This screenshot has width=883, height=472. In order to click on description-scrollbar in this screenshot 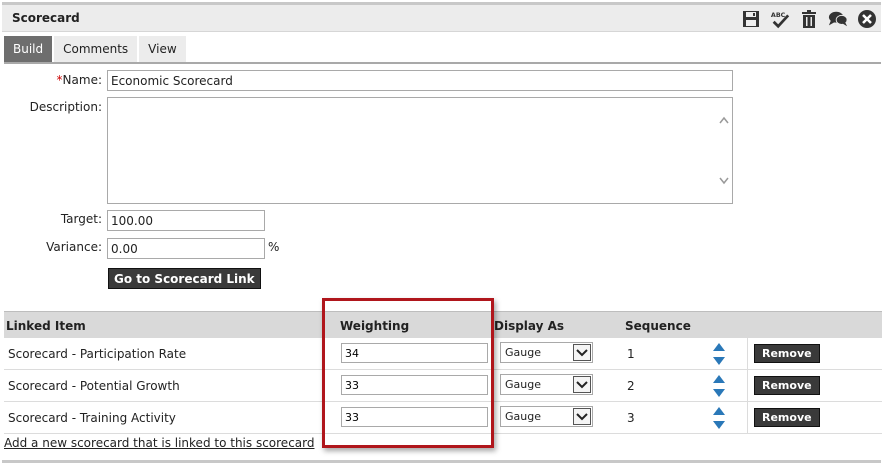, I will do `click(724, 150)`.